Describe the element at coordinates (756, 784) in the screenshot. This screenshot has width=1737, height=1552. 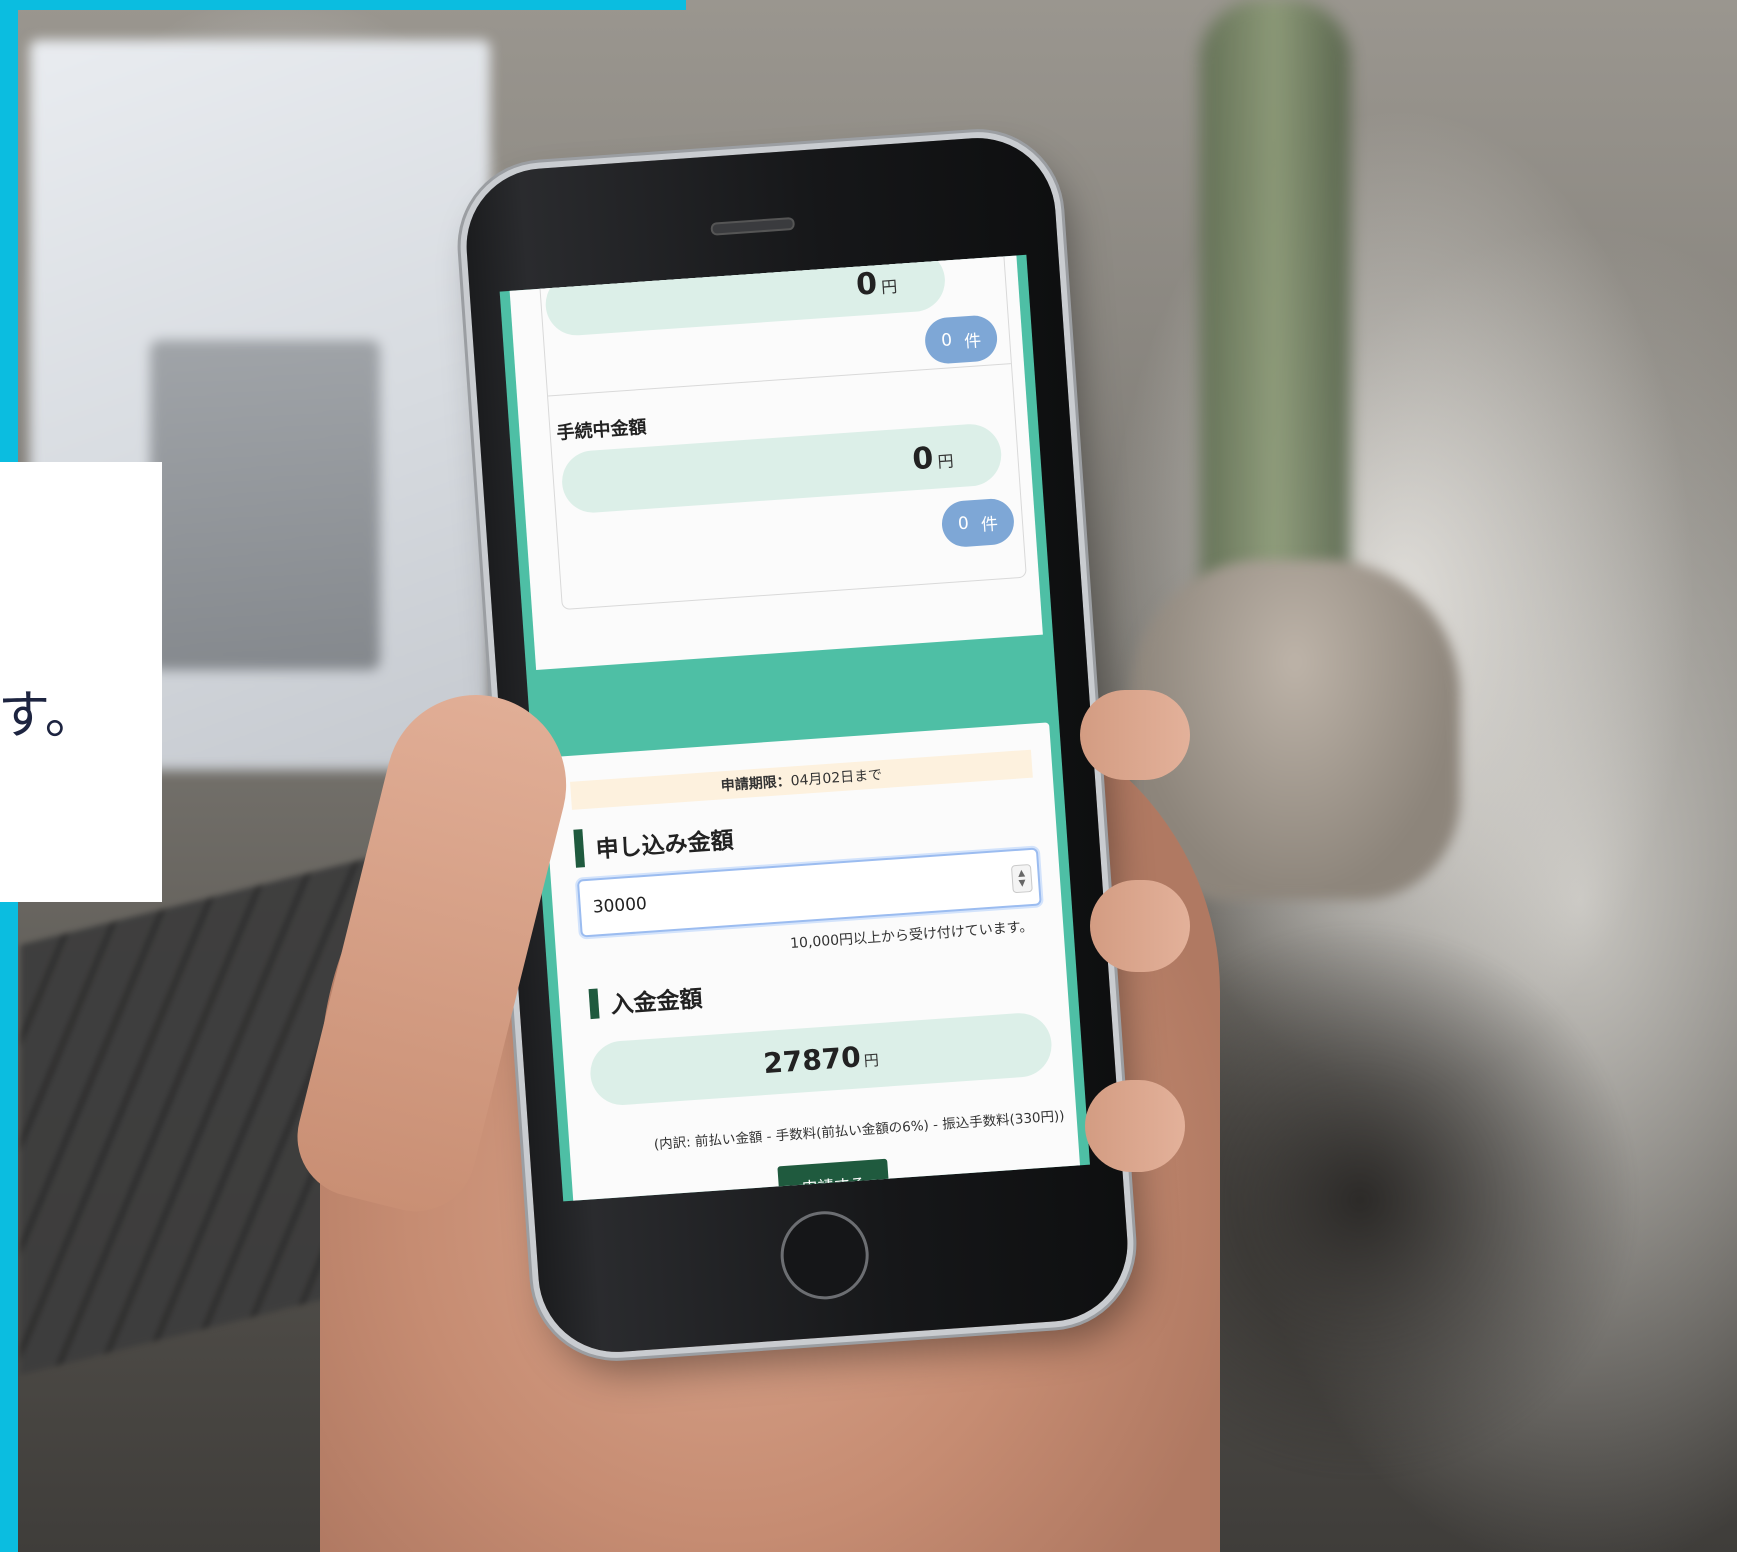
I see `deadline-label: 申請期限：` at that location.